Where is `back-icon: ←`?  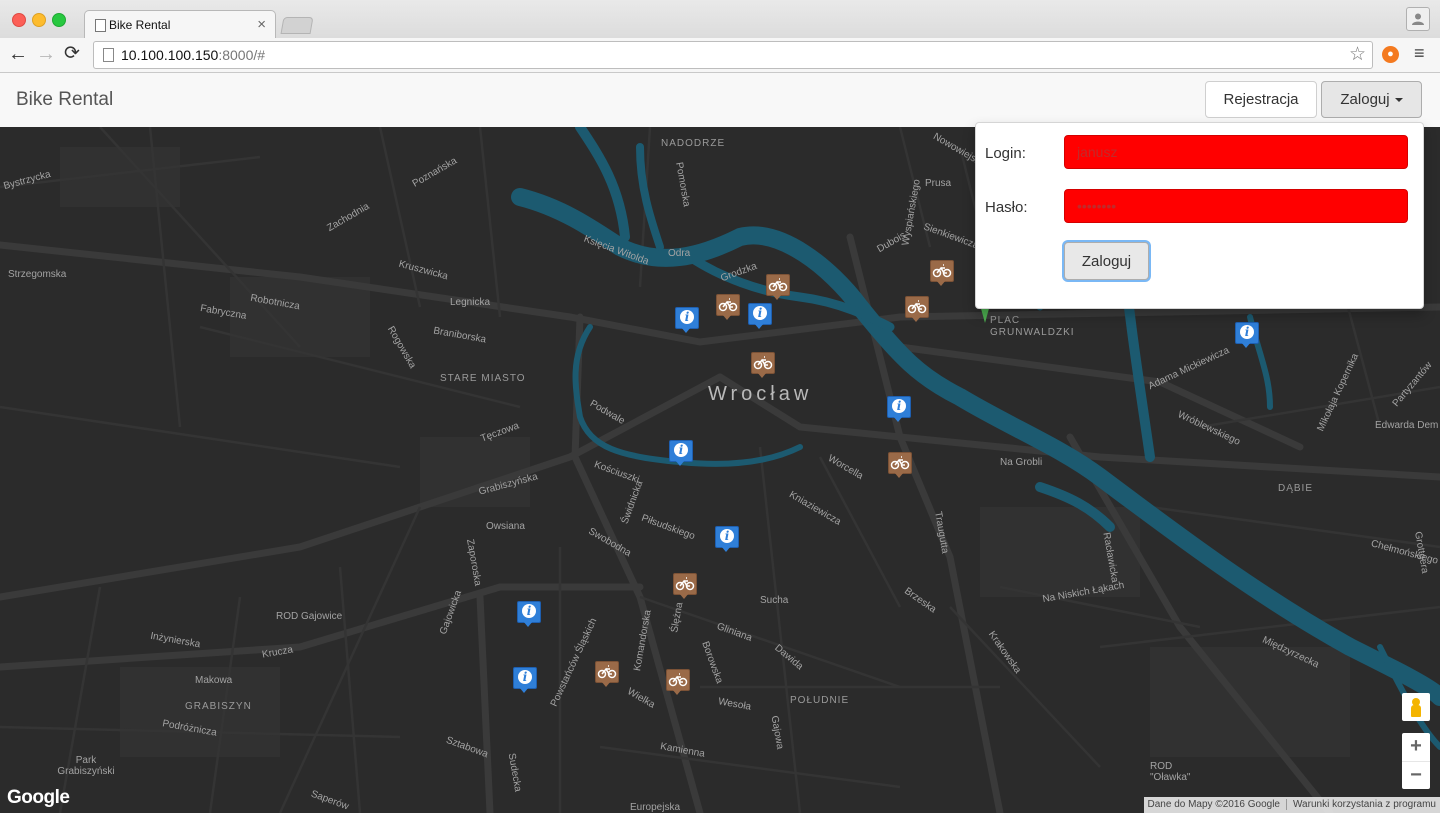
back-icon: ← is located at coordinates (18, 54).